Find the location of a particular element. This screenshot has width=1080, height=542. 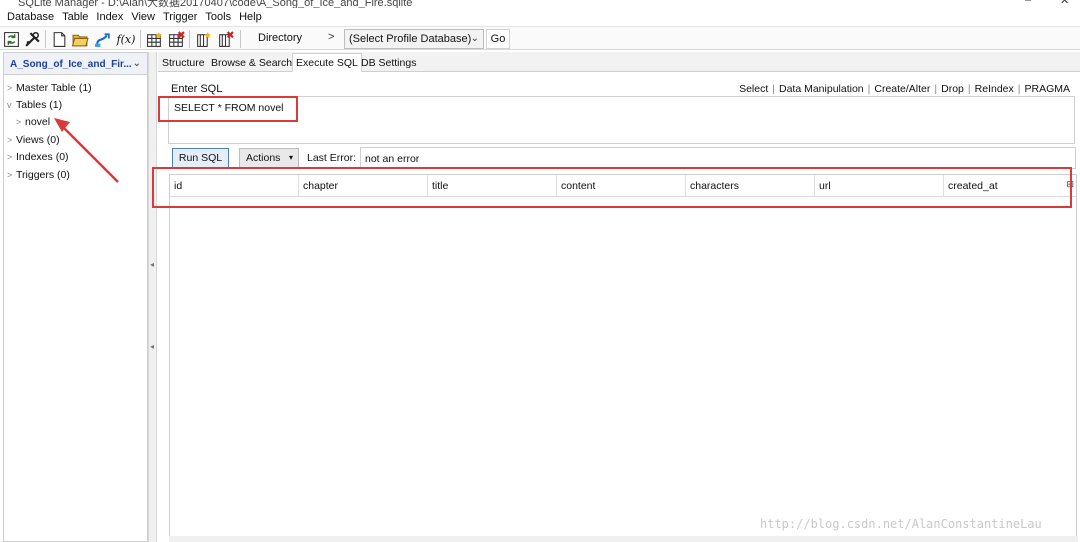

close-icon: ✕ is located at coordinates (1064, 3).